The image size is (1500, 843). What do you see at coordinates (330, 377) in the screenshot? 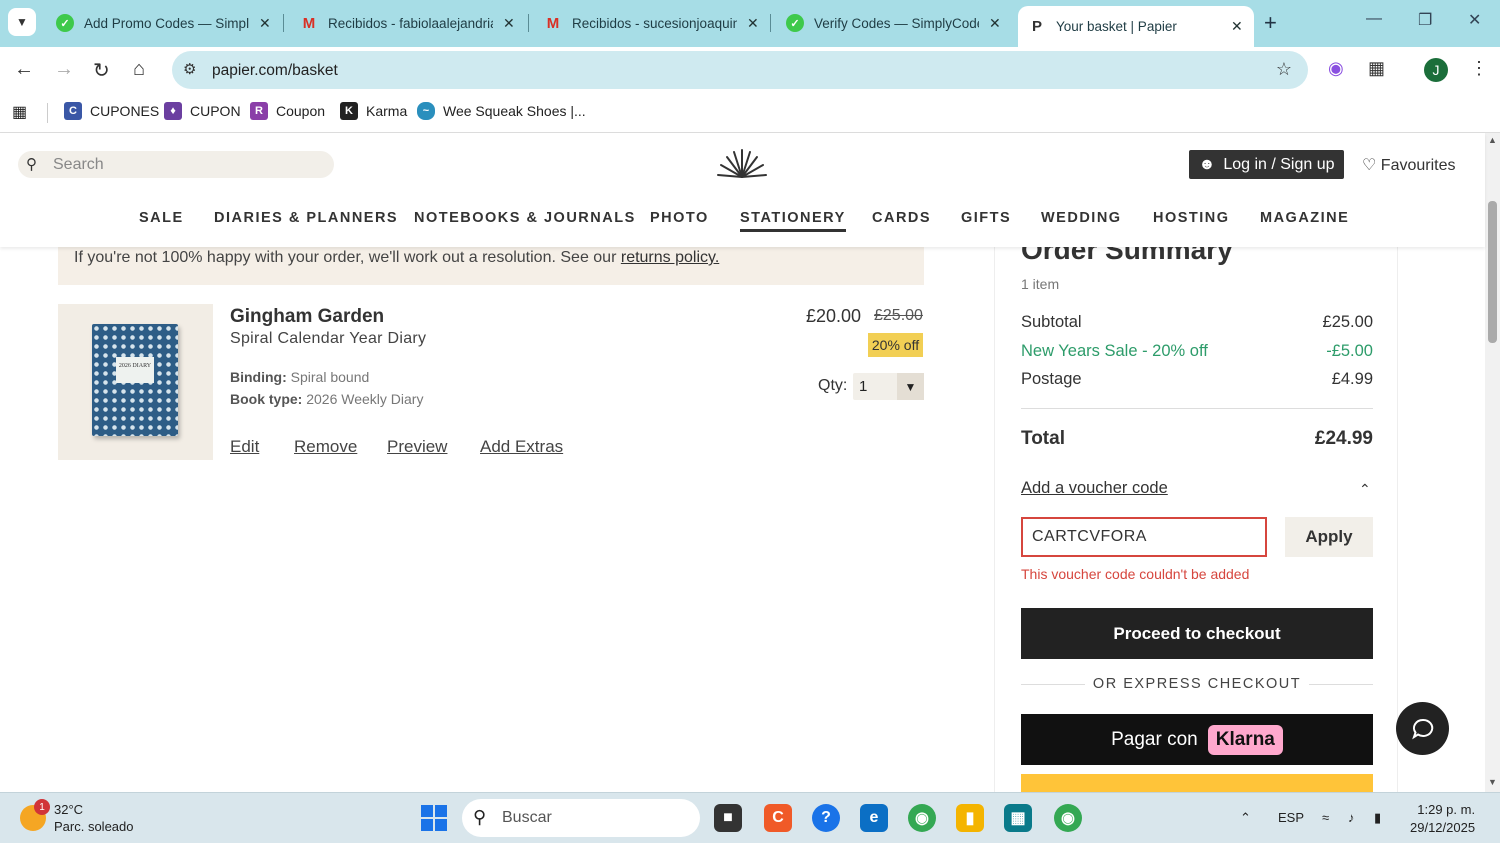
I see `binding-value: Spiral bound` at bounding box center [330, 377].